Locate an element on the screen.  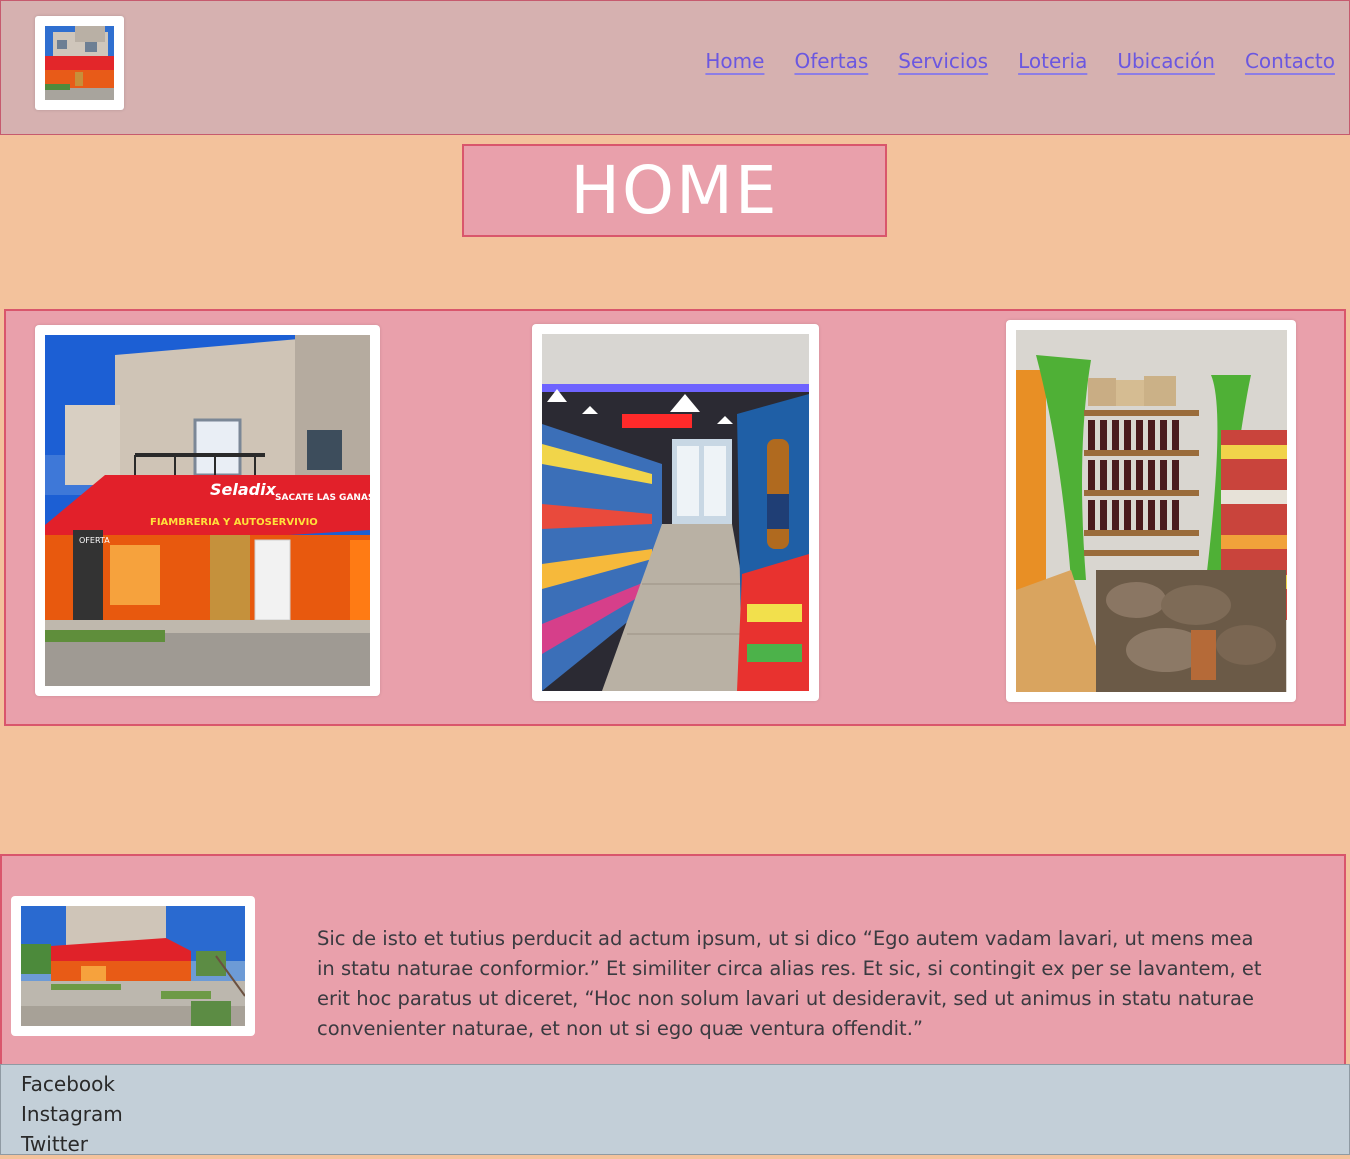
page-title-box: HOME is located at coordinates (674, 190).